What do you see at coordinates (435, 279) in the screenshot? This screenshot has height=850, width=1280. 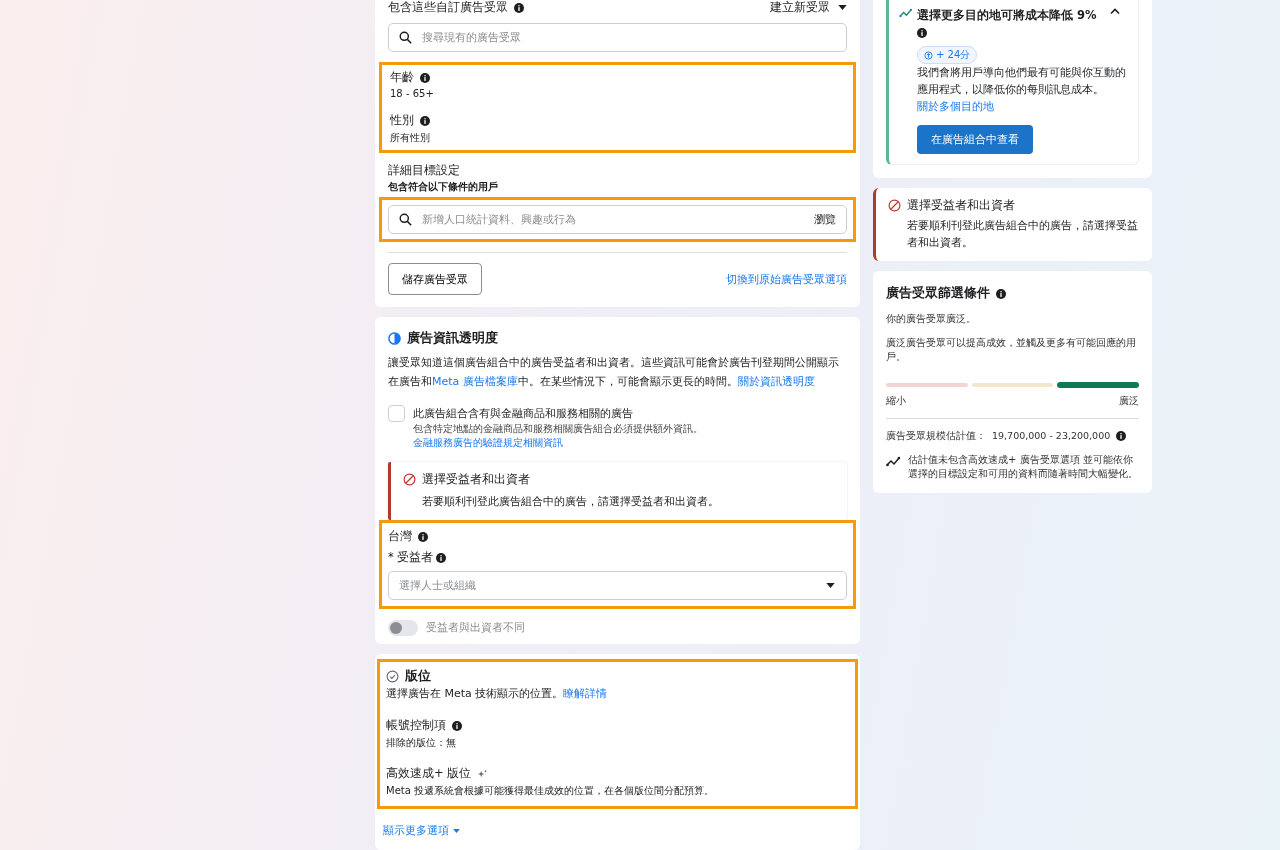 I see `save-audience-button: 儲存廣告受眾` at bounding box center [435, 279].